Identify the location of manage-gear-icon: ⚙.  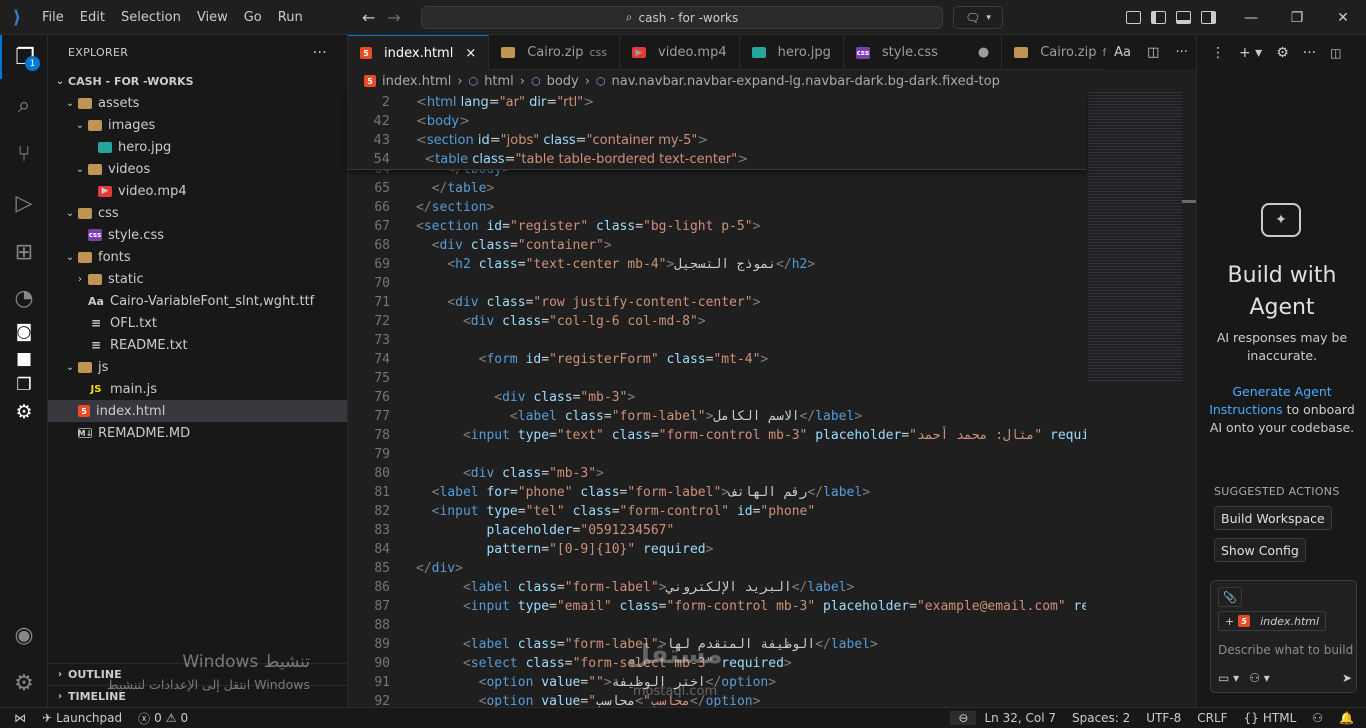
(24, 683).